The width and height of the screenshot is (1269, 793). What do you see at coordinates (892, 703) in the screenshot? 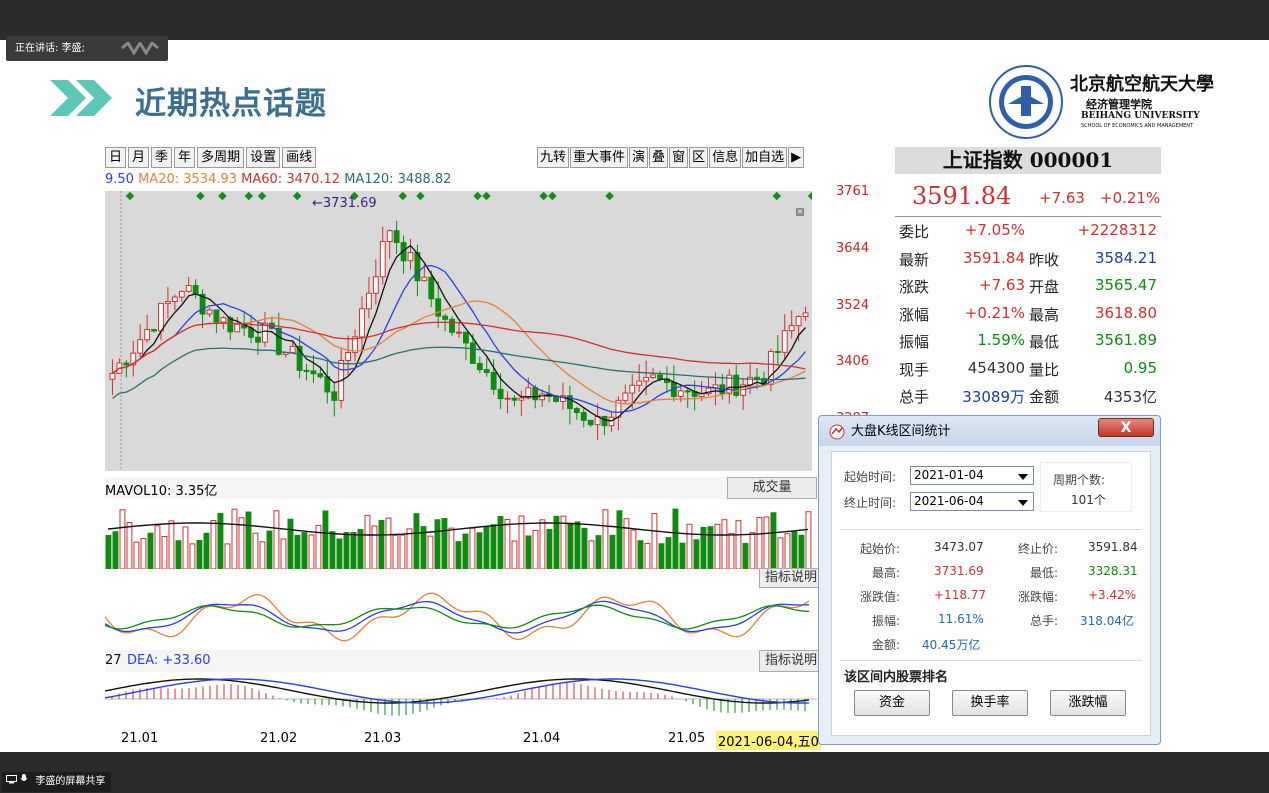
I see `rank-fund-button: 资金` at bounding box center [892, 703].